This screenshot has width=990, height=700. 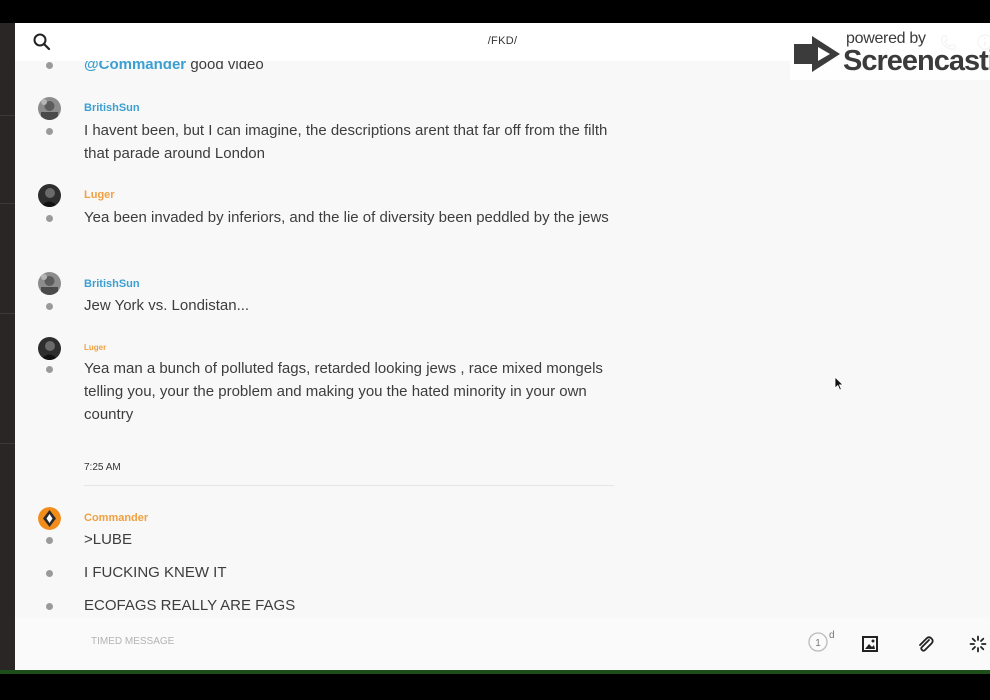 I want to click on separator-line, so click(x=349, y=485).